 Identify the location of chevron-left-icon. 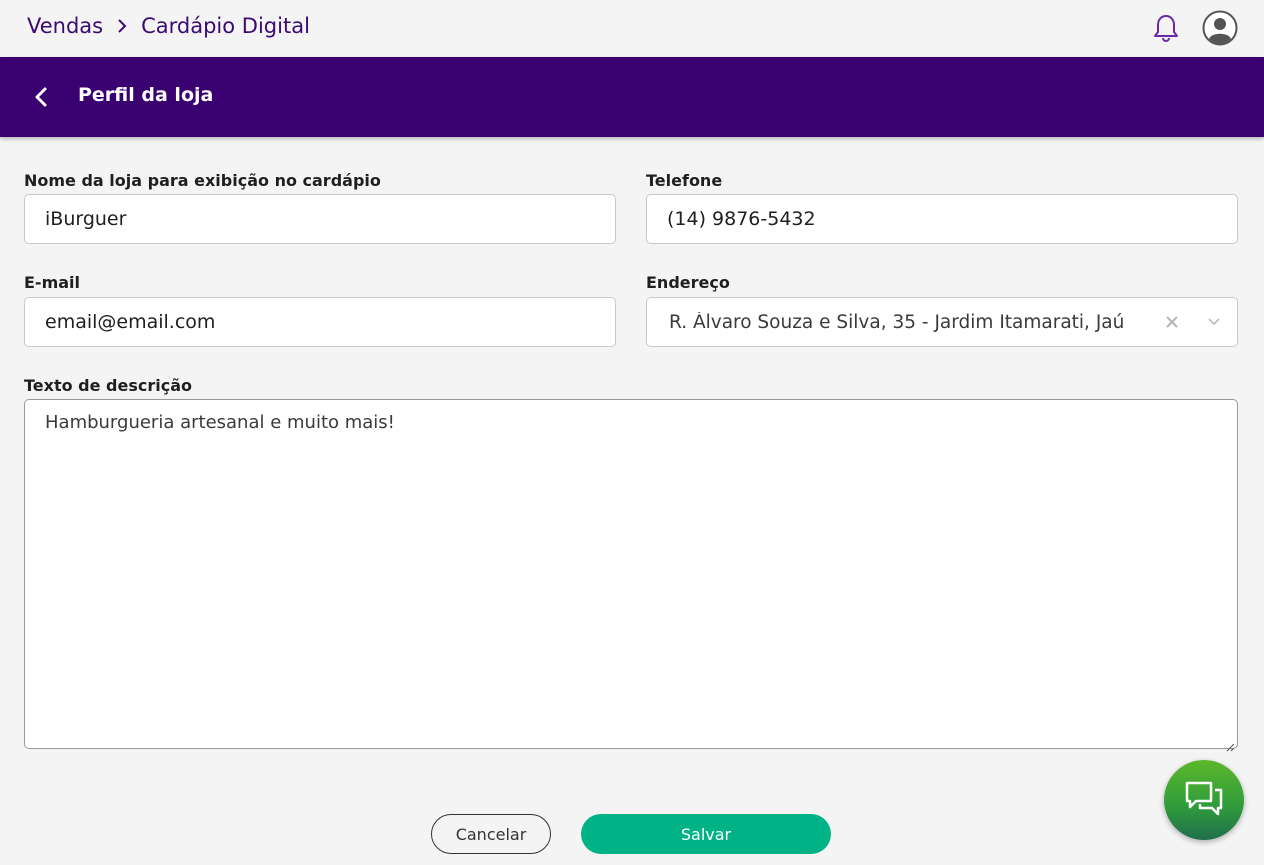
(41, 97).